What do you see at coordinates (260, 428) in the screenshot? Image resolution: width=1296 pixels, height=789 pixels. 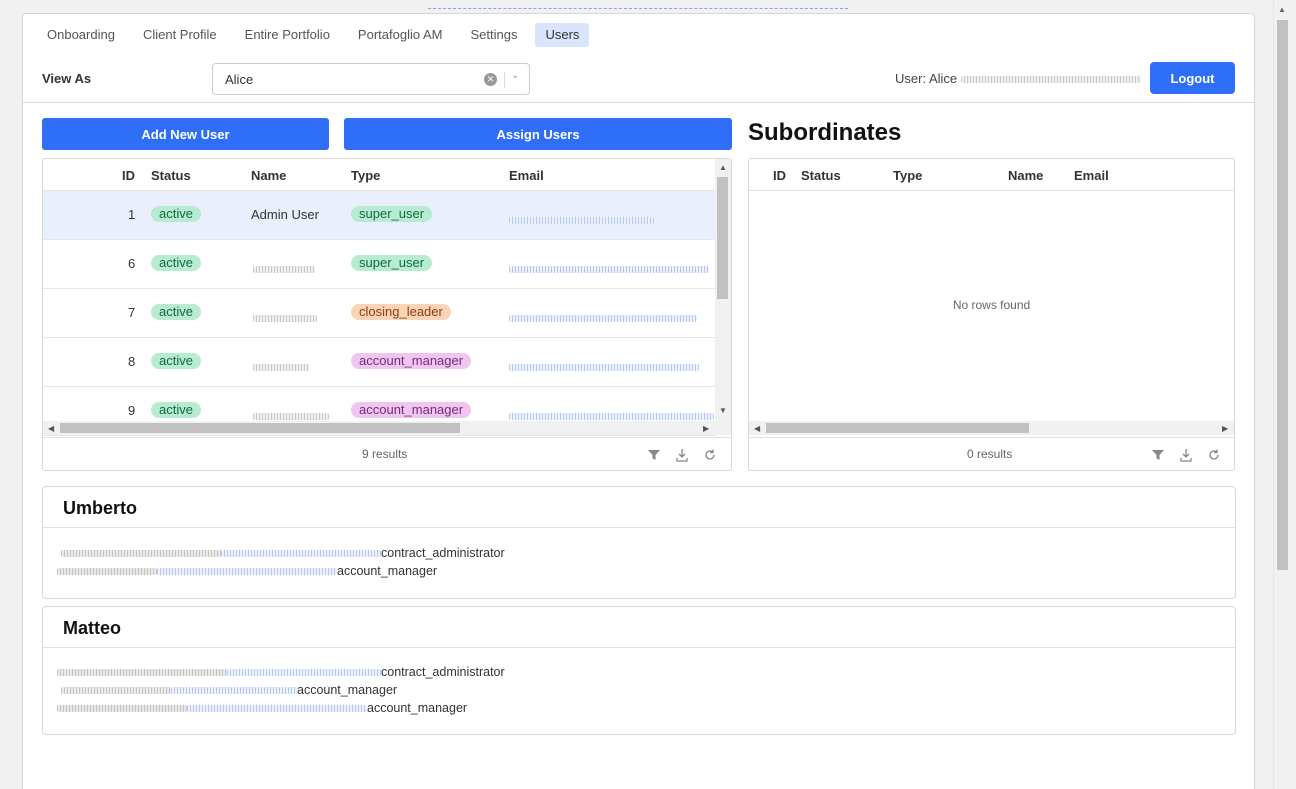 I see `users-horizontal-thumb` at bounding box center [260, 428].